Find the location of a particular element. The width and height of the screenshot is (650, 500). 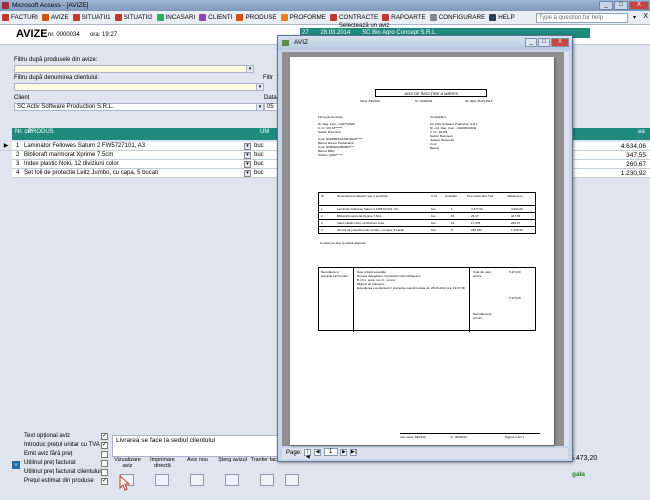

doc-cell: 4.634,06 is located at coordinates (517, 209).